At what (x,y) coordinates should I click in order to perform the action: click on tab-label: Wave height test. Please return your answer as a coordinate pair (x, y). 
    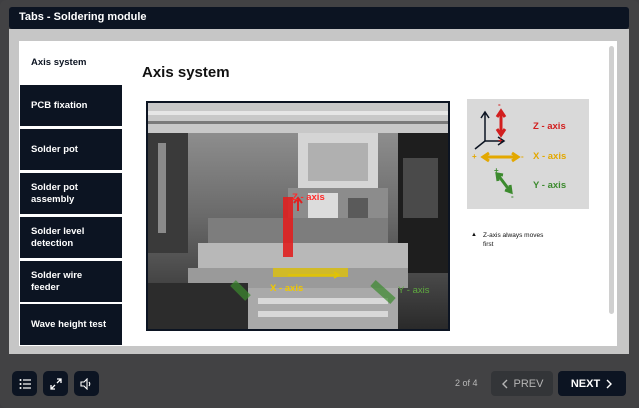
    Looking at the image, I should click on (69, 324).